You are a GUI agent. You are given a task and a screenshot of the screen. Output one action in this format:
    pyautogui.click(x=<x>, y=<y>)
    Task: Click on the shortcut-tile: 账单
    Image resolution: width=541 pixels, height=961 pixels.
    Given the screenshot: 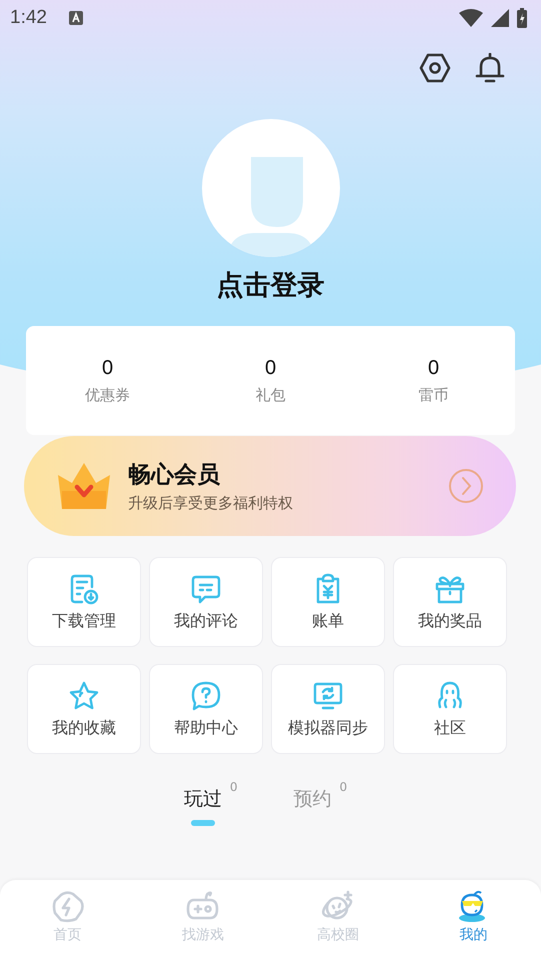 What is the action you would take?
    pyautogui.click(x=328, y=602)
    